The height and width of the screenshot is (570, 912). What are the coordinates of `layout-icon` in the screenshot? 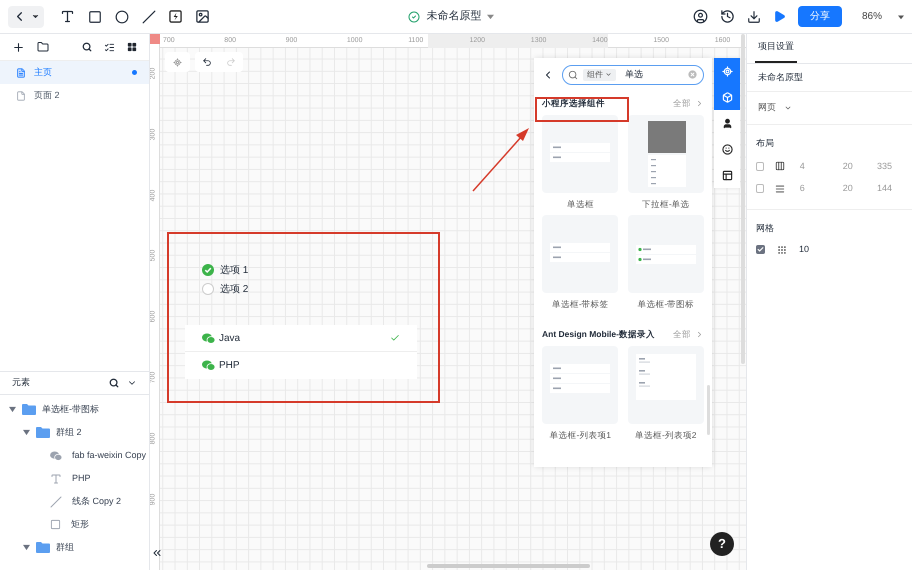 It's located at (727, 175).